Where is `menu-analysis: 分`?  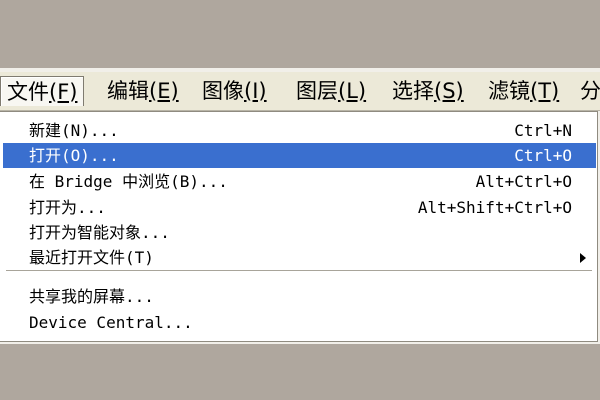
menu-analysis: 分 is located at coordinates (587, 91).